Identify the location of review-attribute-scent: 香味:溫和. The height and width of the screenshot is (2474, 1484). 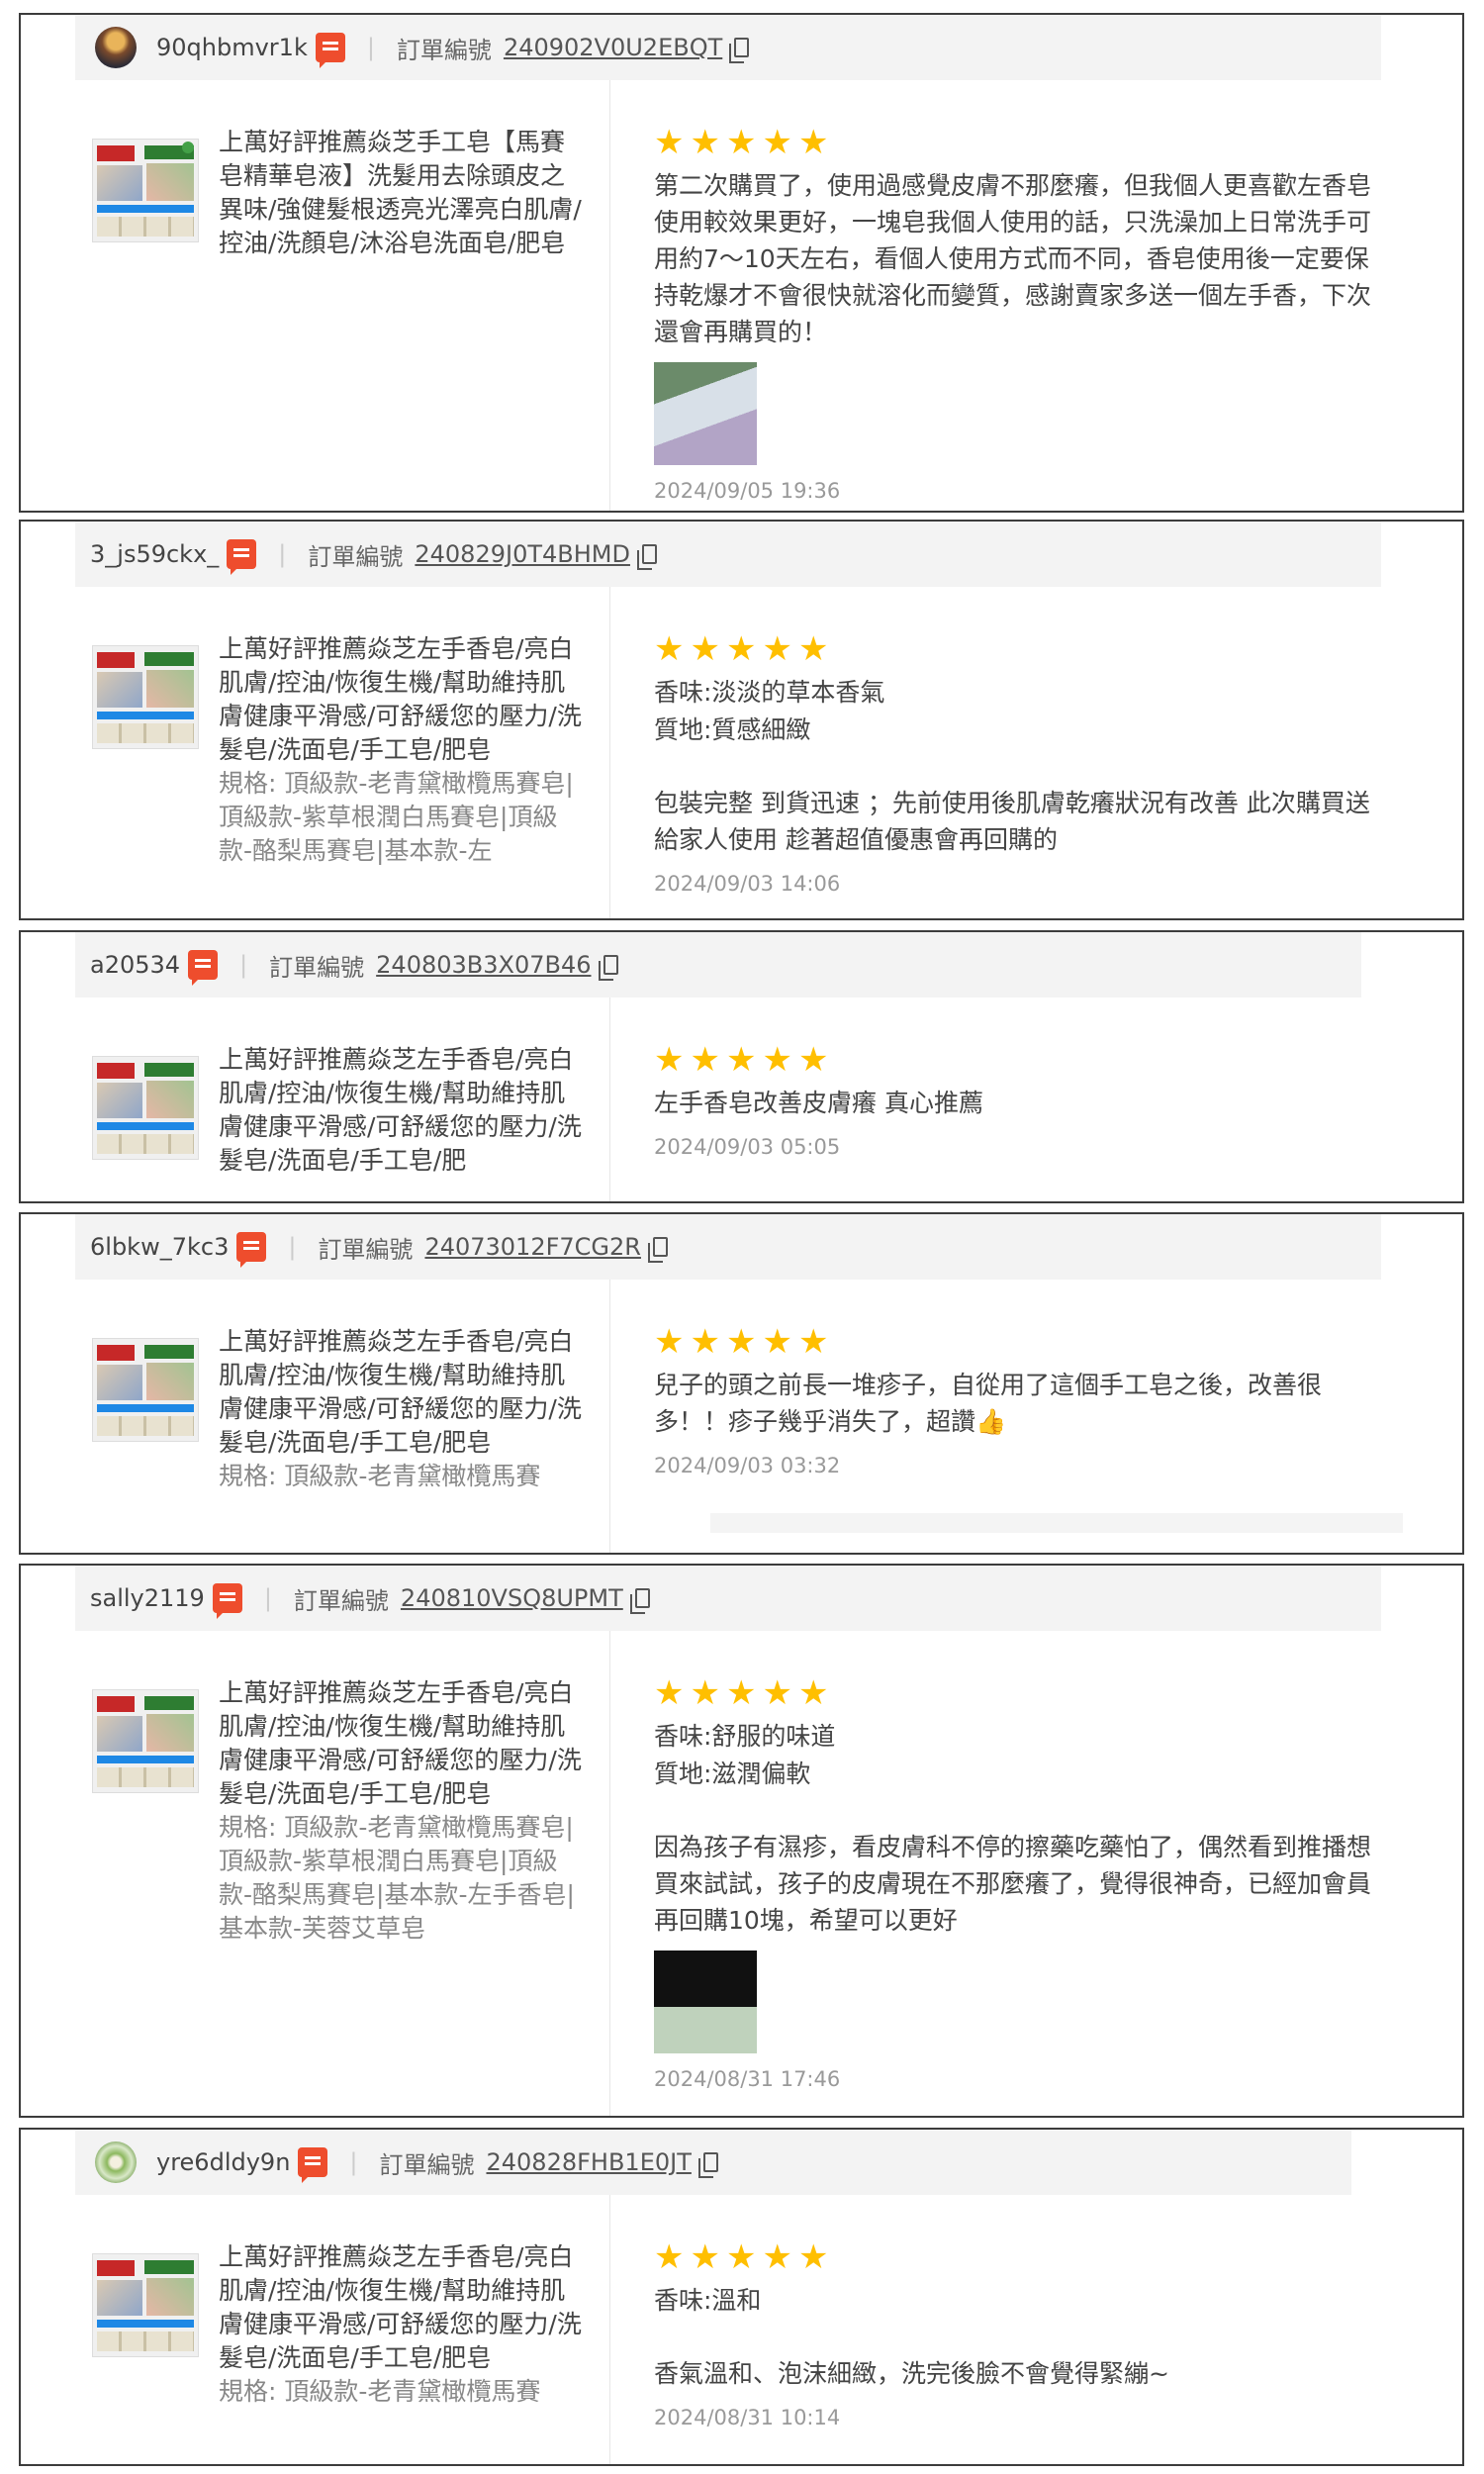
(708, 2300).